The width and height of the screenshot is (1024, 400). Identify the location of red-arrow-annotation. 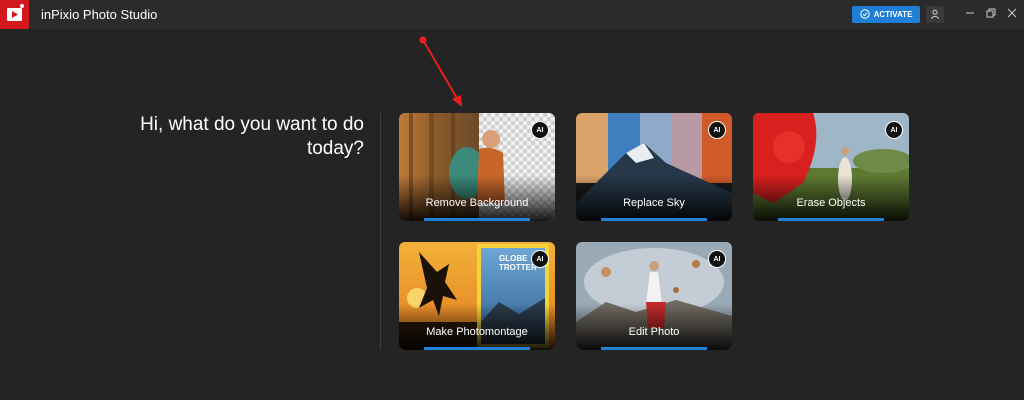
(440, 71).